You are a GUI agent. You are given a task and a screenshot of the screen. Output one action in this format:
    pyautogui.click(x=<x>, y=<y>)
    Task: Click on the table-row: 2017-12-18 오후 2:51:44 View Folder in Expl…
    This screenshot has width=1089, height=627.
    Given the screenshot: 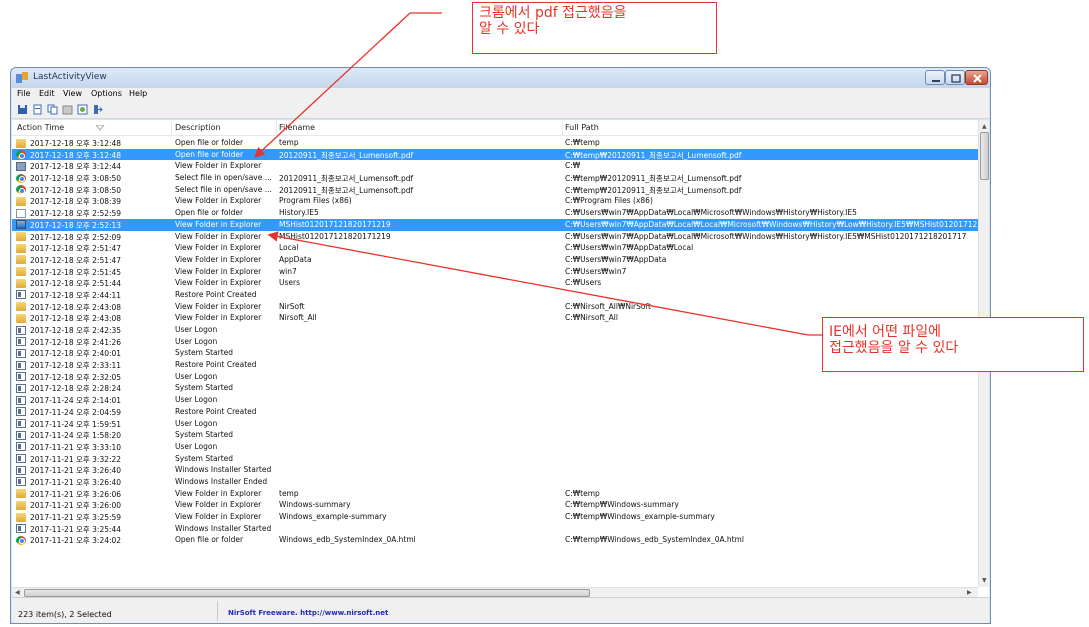 What is the action you would take?
    pyautogui.click(x=495, y=283)
    